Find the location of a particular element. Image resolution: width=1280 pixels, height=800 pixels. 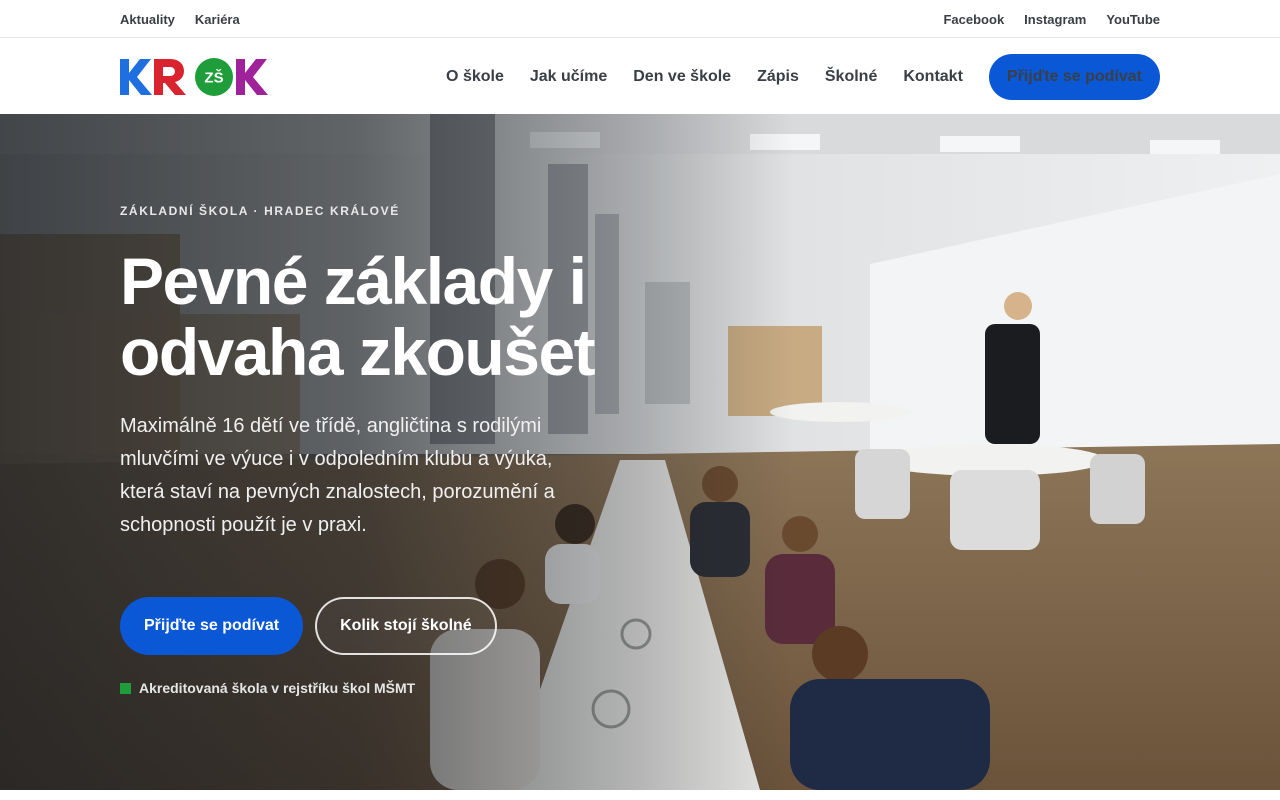

header-cta-button: Přijďte se podívat is located at coordinates (1074, 76).